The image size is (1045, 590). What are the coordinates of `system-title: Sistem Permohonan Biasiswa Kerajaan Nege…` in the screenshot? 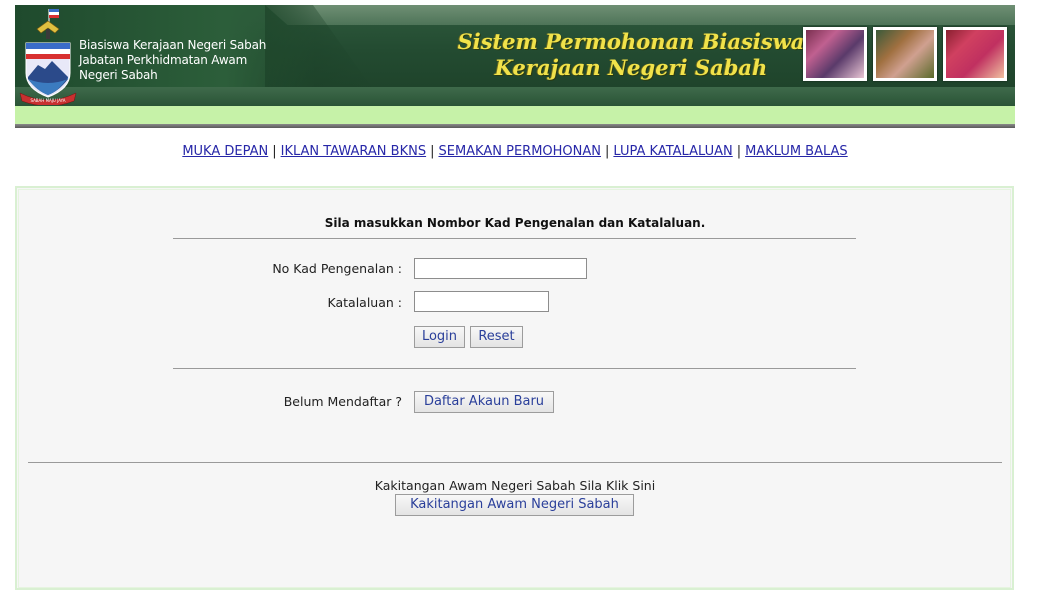 It's located at (631, 55).